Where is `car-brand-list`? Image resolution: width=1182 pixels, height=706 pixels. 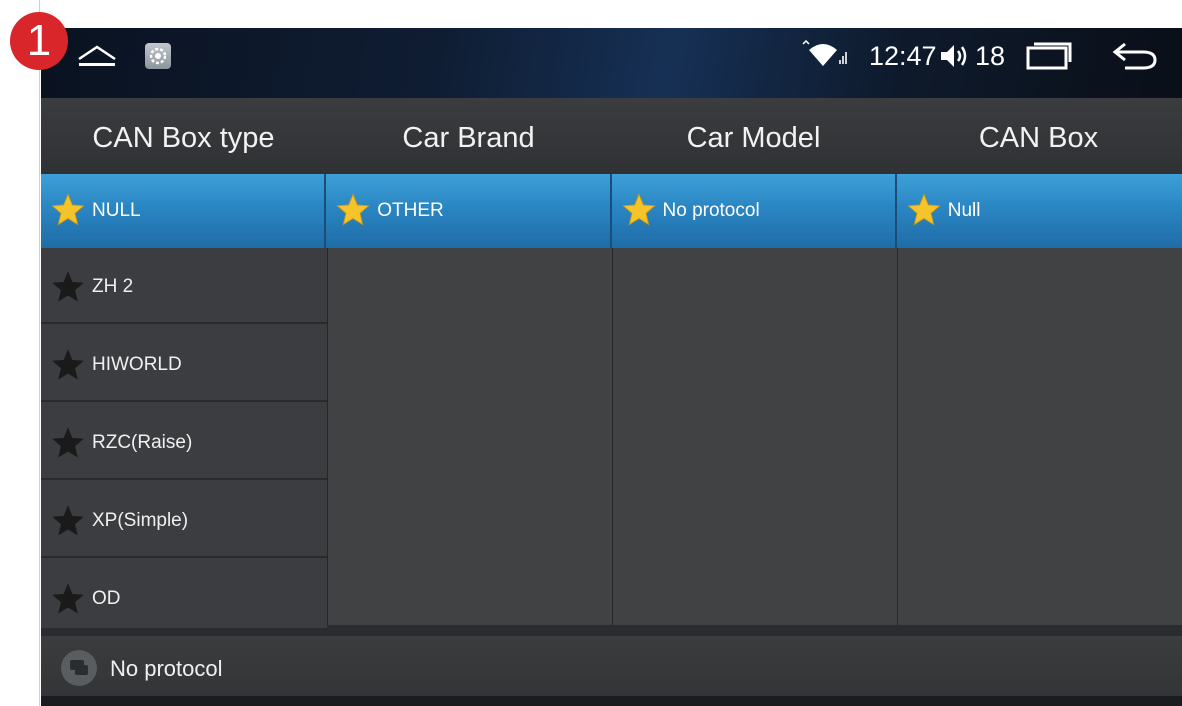 car-brand-list is located at coordinates (470, 436).